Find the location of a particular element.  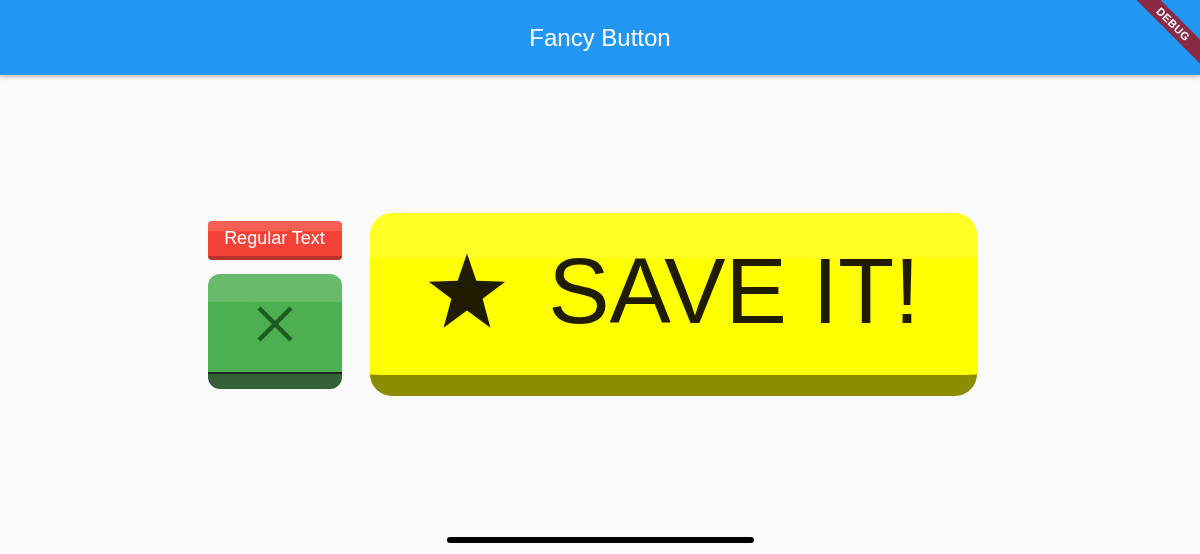

app-title: Fancy Button is located at coordinates (600, 37).